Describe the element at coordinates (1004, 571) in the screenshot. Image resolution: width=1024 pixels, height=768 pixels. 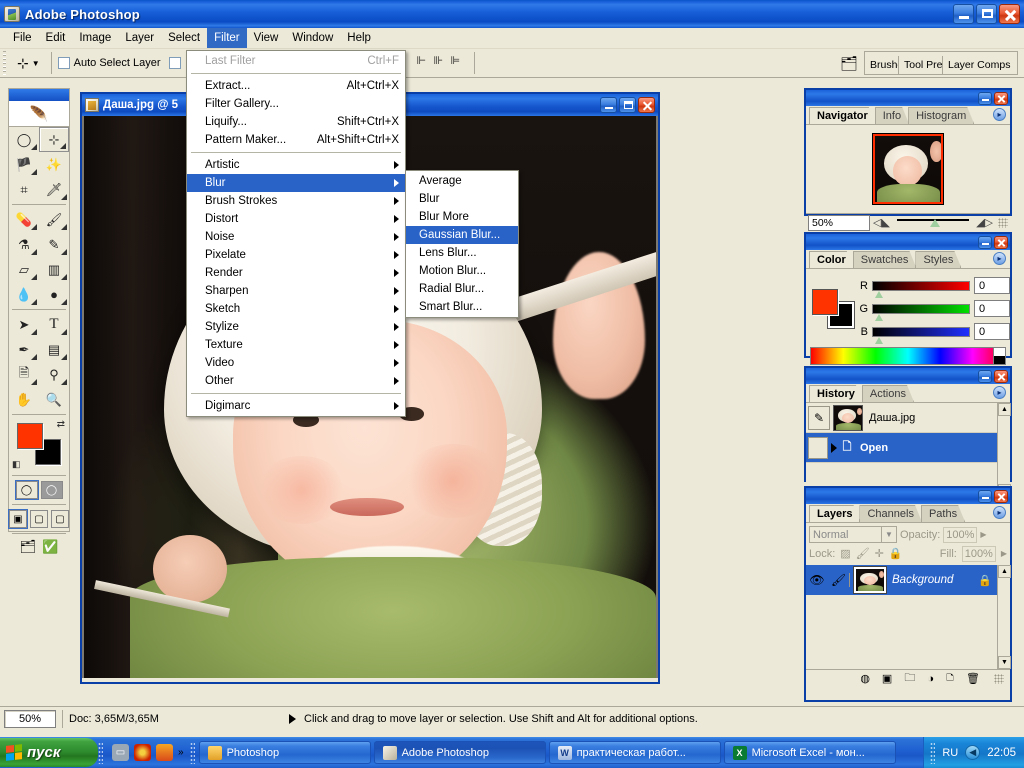
I see `scroll-up-icon: ▲` at that location.